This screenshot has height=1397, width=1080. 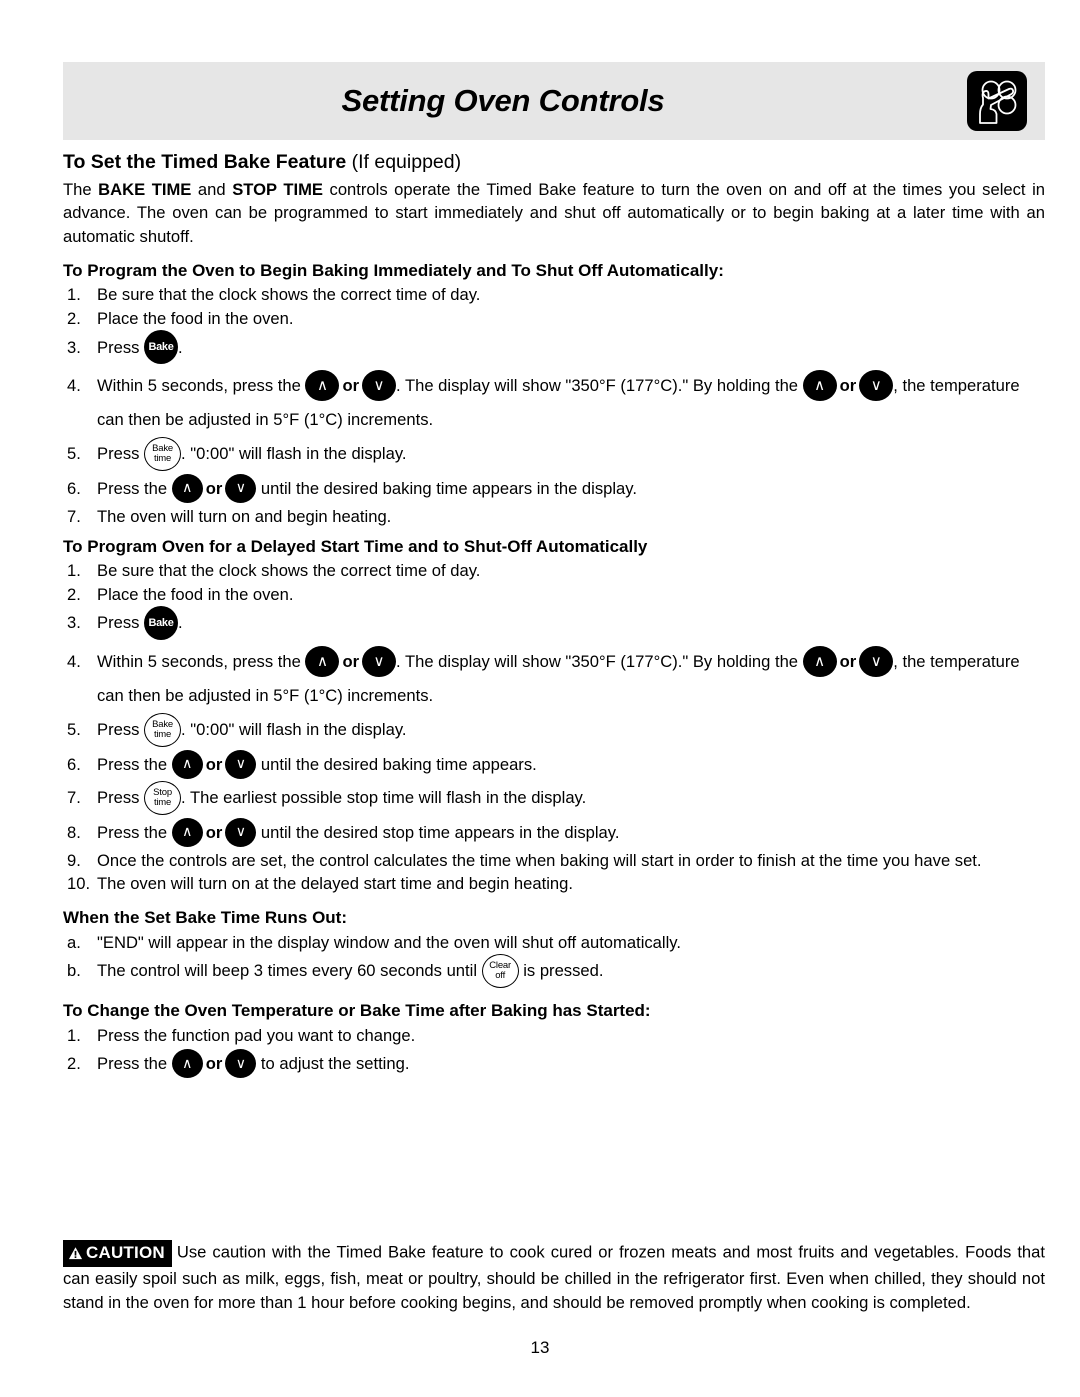 I want to click on key-line-2: off, so click(x=500, y=975).